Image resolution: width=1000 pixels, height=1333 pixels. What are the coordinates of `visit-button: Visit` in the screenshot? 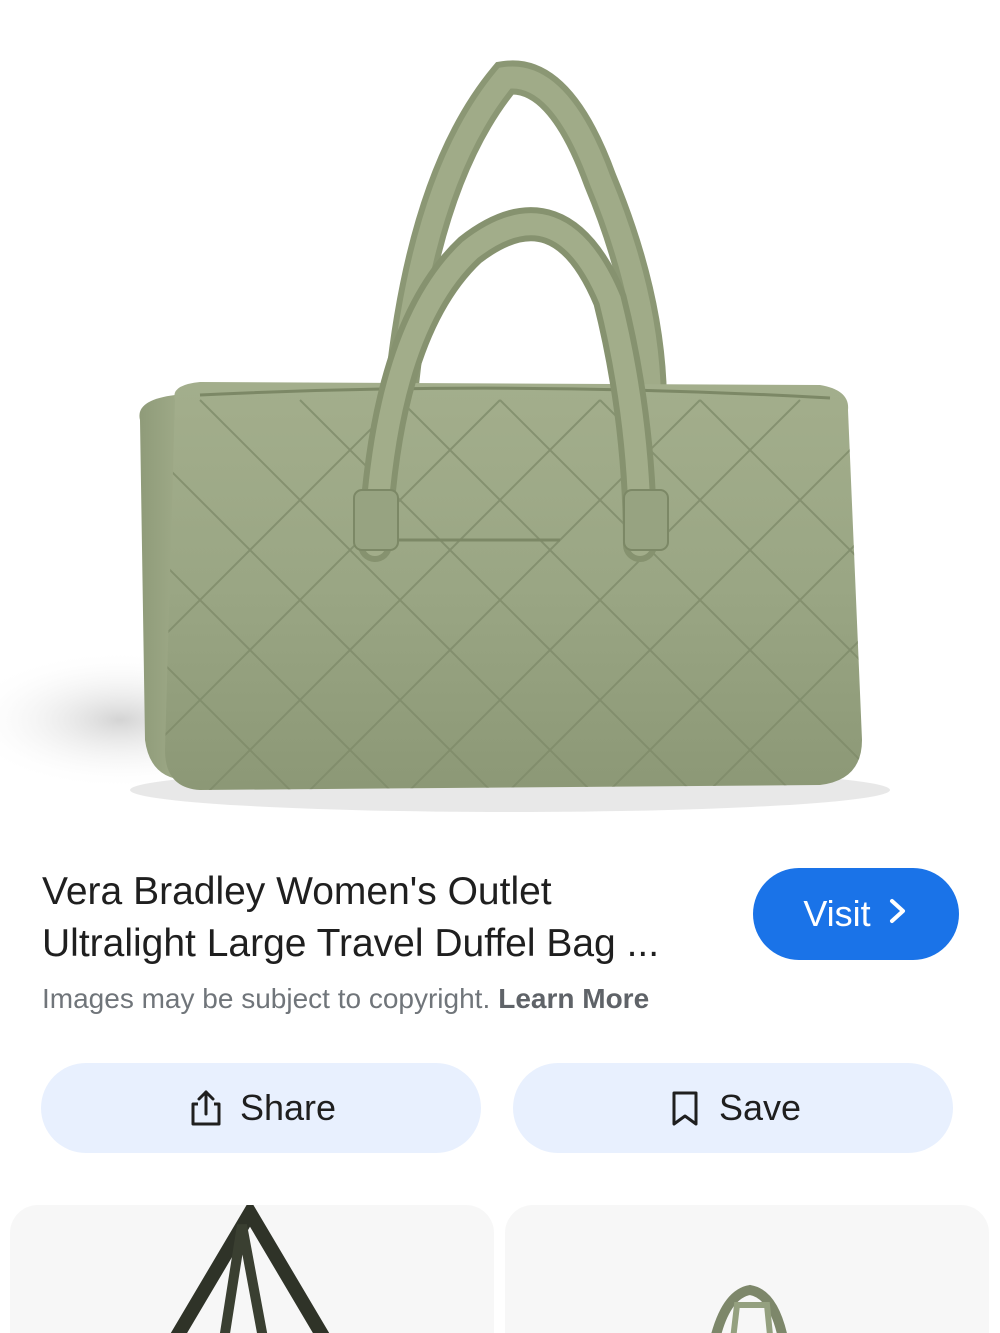 It's located at (856, 914).